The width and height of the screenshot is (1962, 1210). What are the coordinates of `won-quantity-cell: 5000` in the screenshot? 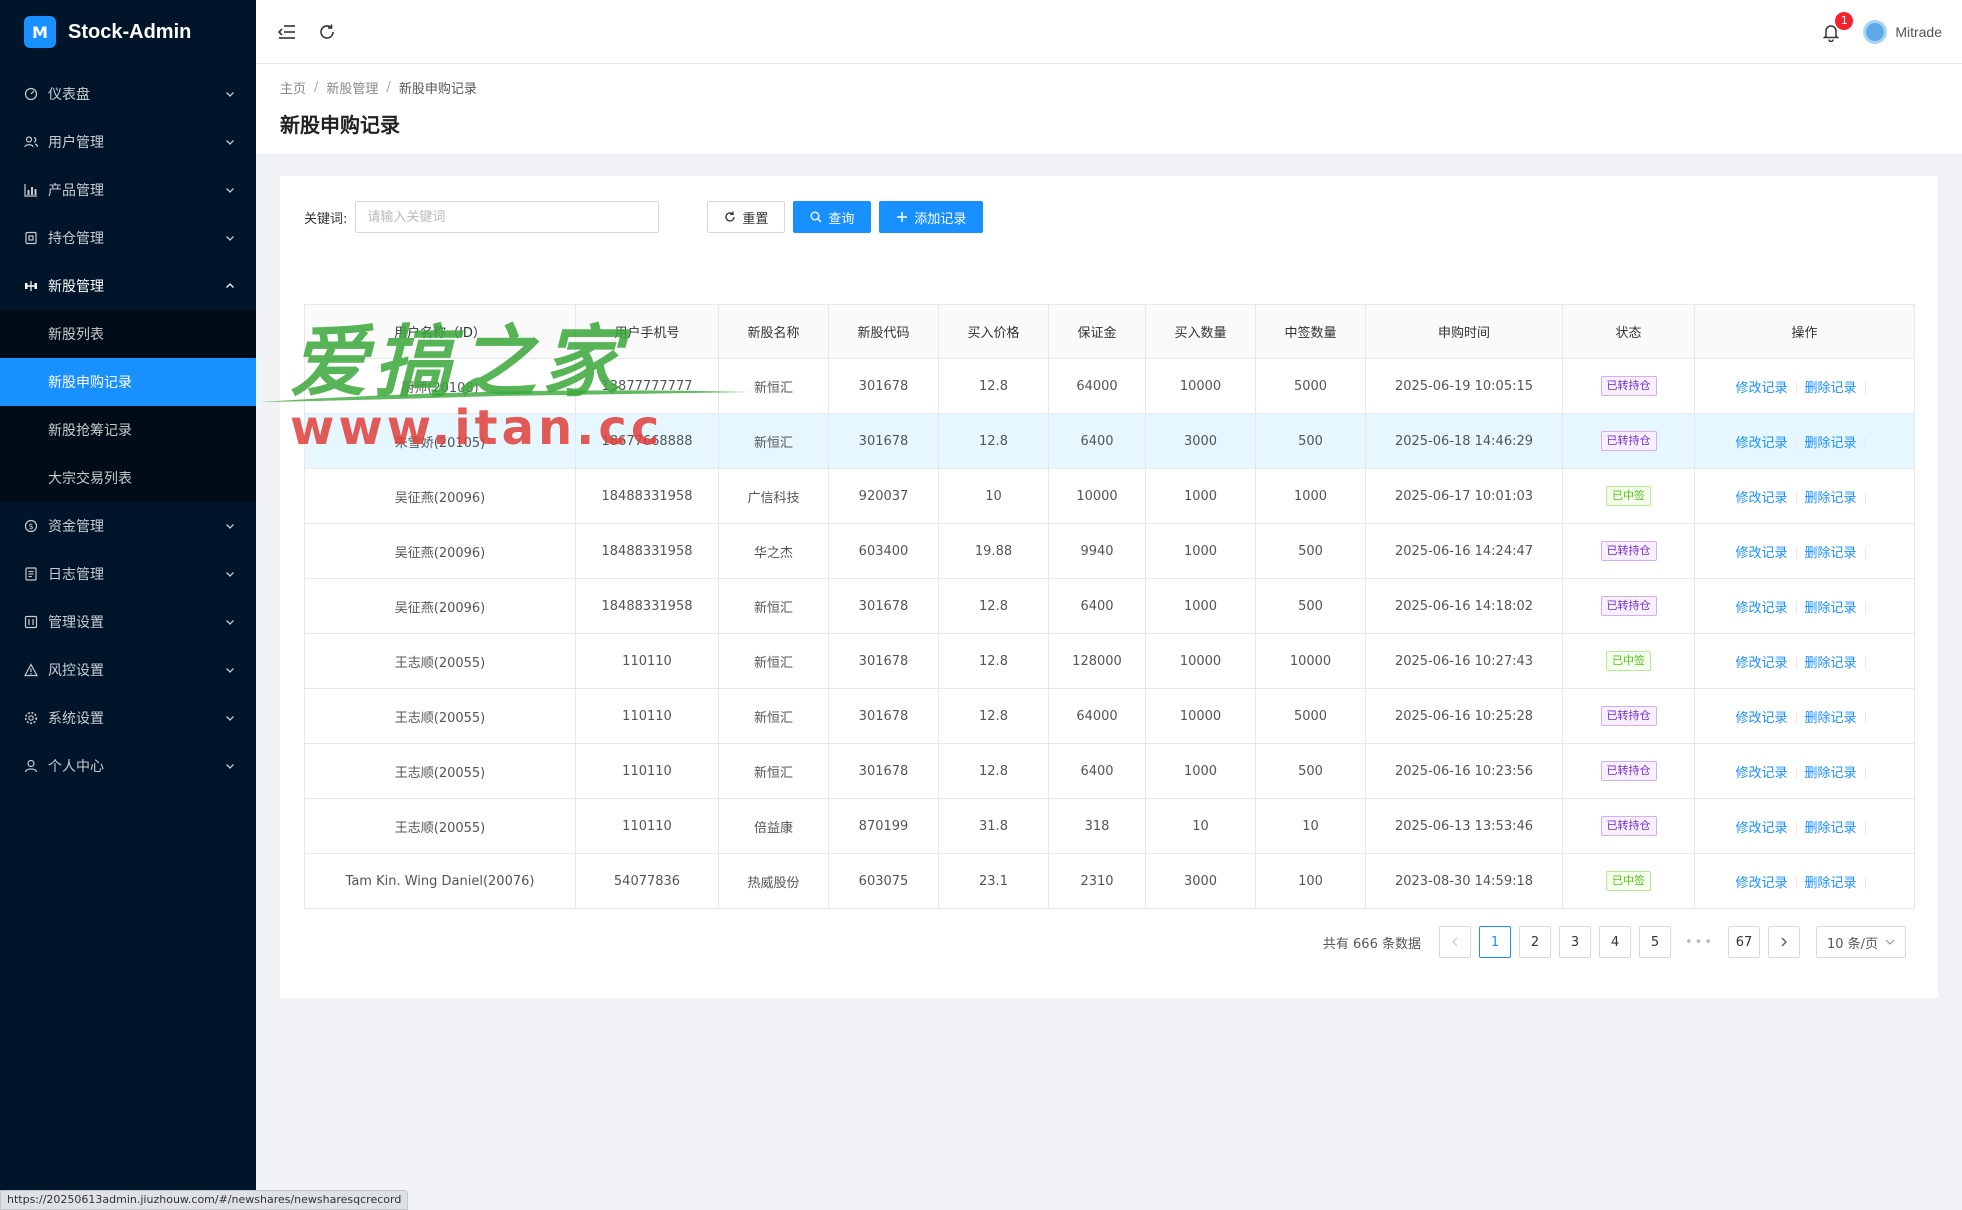 It's located at (1310, 716).